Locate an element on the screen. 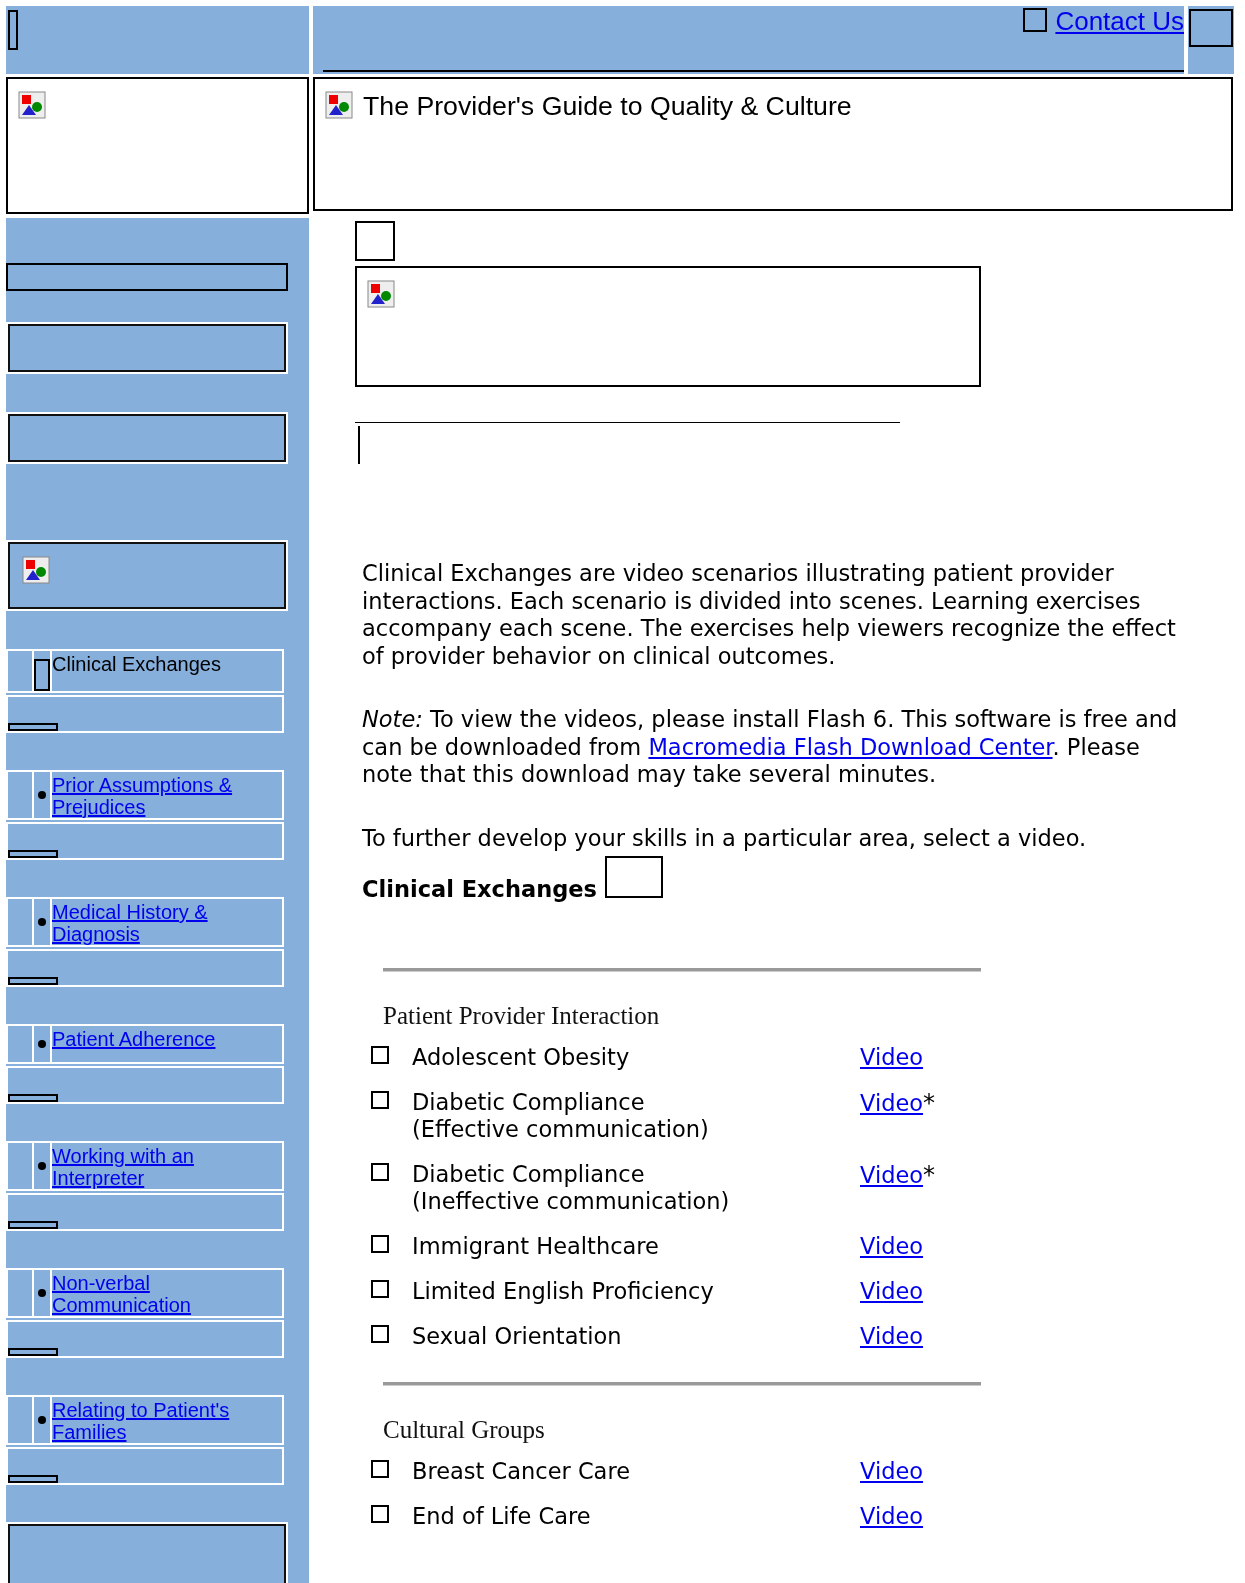 This screenshot has width=1245, height=1583. video-title: Adolescent Obesity is located at coordinates (521, 1057).